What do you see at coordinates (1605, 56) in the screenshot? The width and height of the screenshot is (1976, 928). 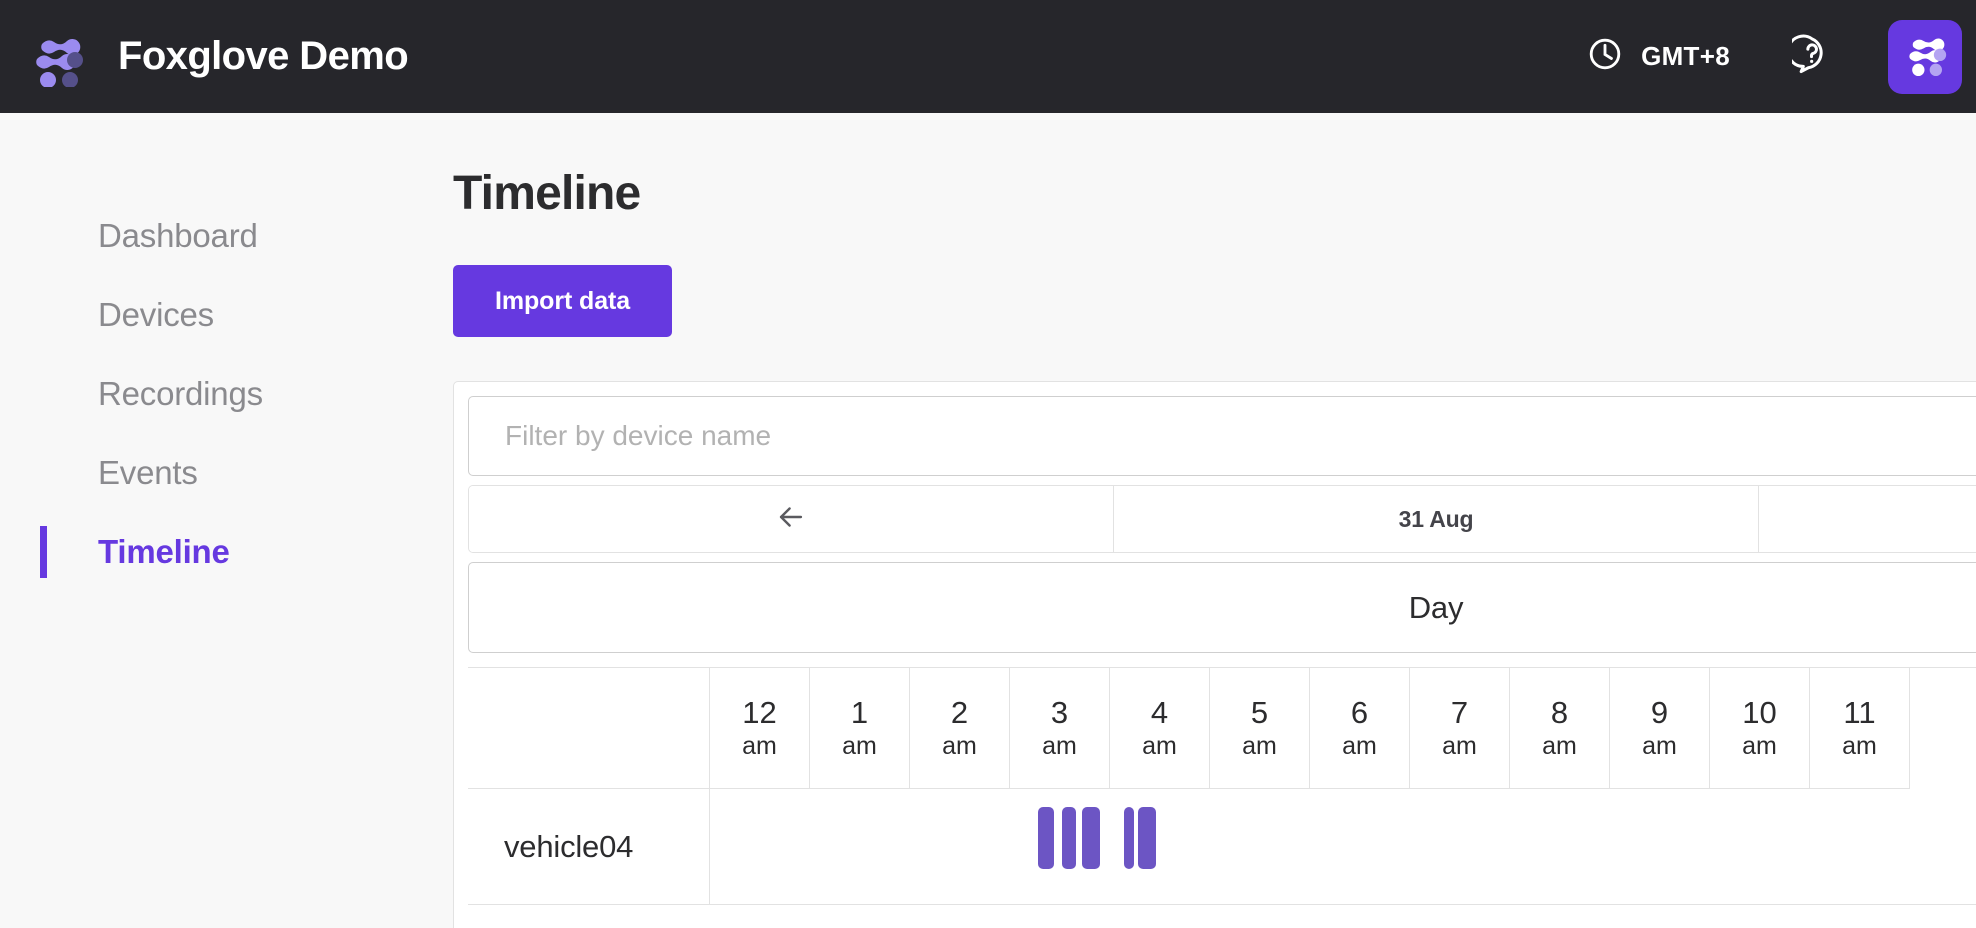 I see `clock-icon` at bounding box center [1605, 56].